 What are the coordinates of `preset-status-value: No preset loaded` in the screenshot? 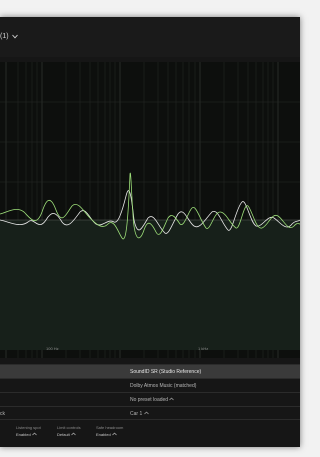 It's located at (152, 400).